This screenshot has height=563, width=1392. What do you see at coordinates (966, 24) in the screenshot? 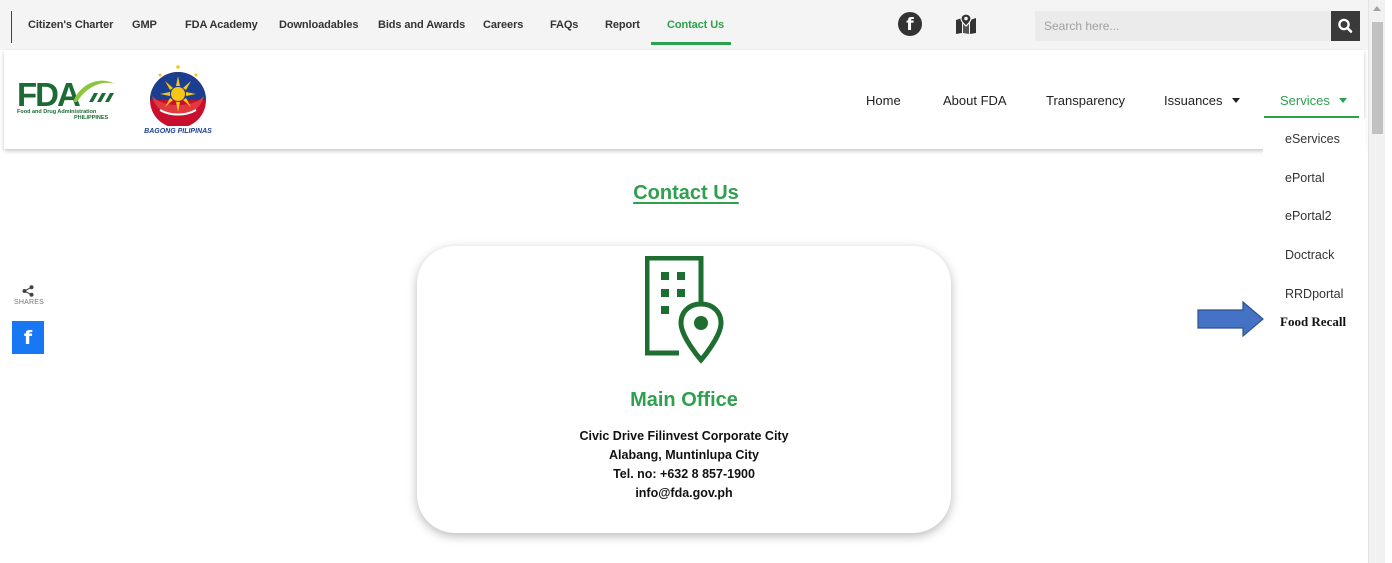
I see `map-location-icon` at bounding box center [966, 24].